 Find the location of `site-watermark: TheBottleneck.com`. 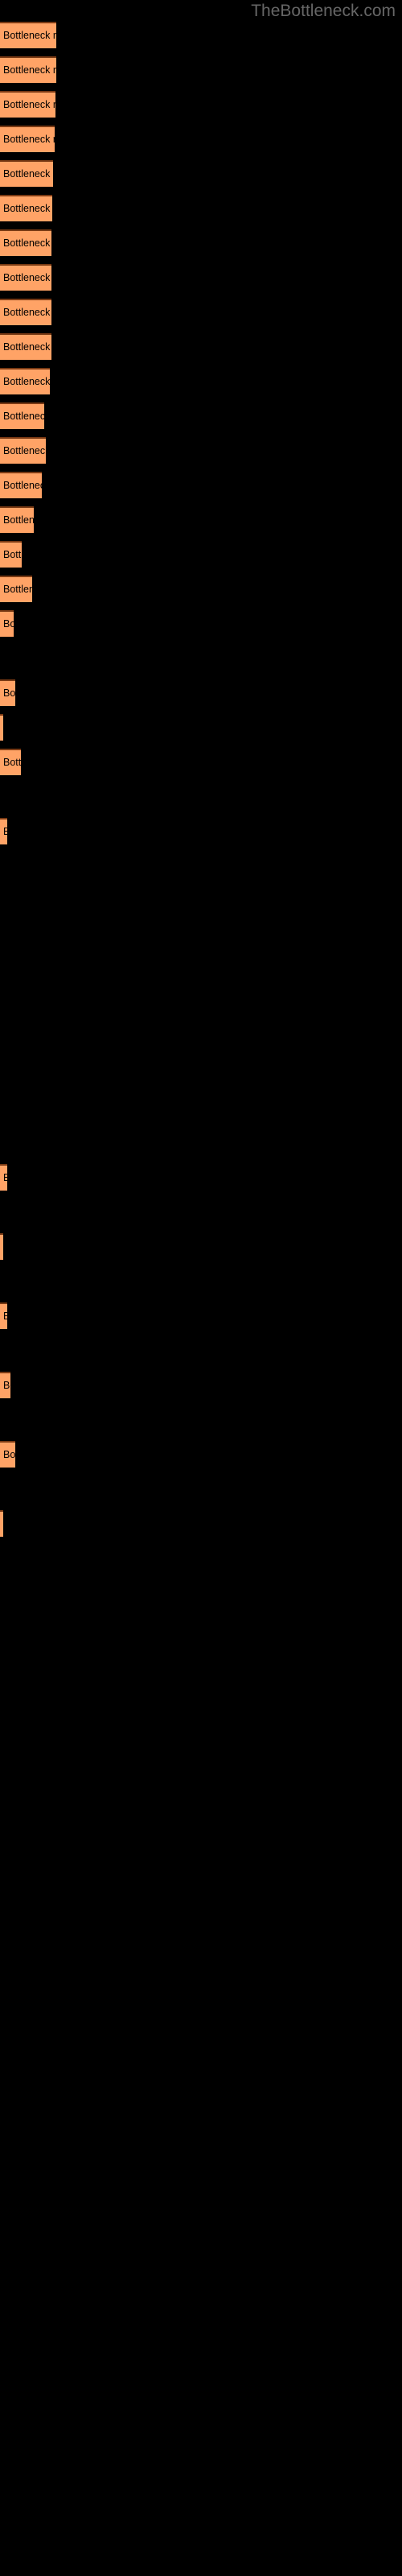

site-watermark: TheBottleneck.com is located at coordinates (323, 11).